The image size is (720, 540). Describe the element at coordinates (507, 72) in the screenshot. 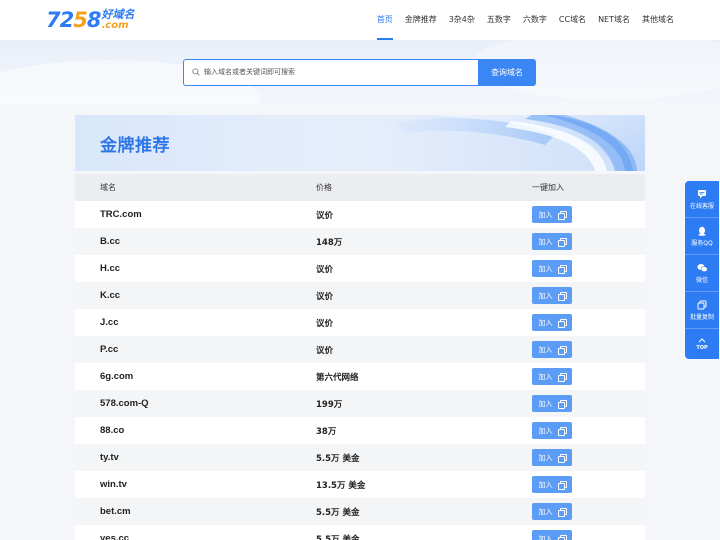

I see `search-button: 查询域名` at that location.